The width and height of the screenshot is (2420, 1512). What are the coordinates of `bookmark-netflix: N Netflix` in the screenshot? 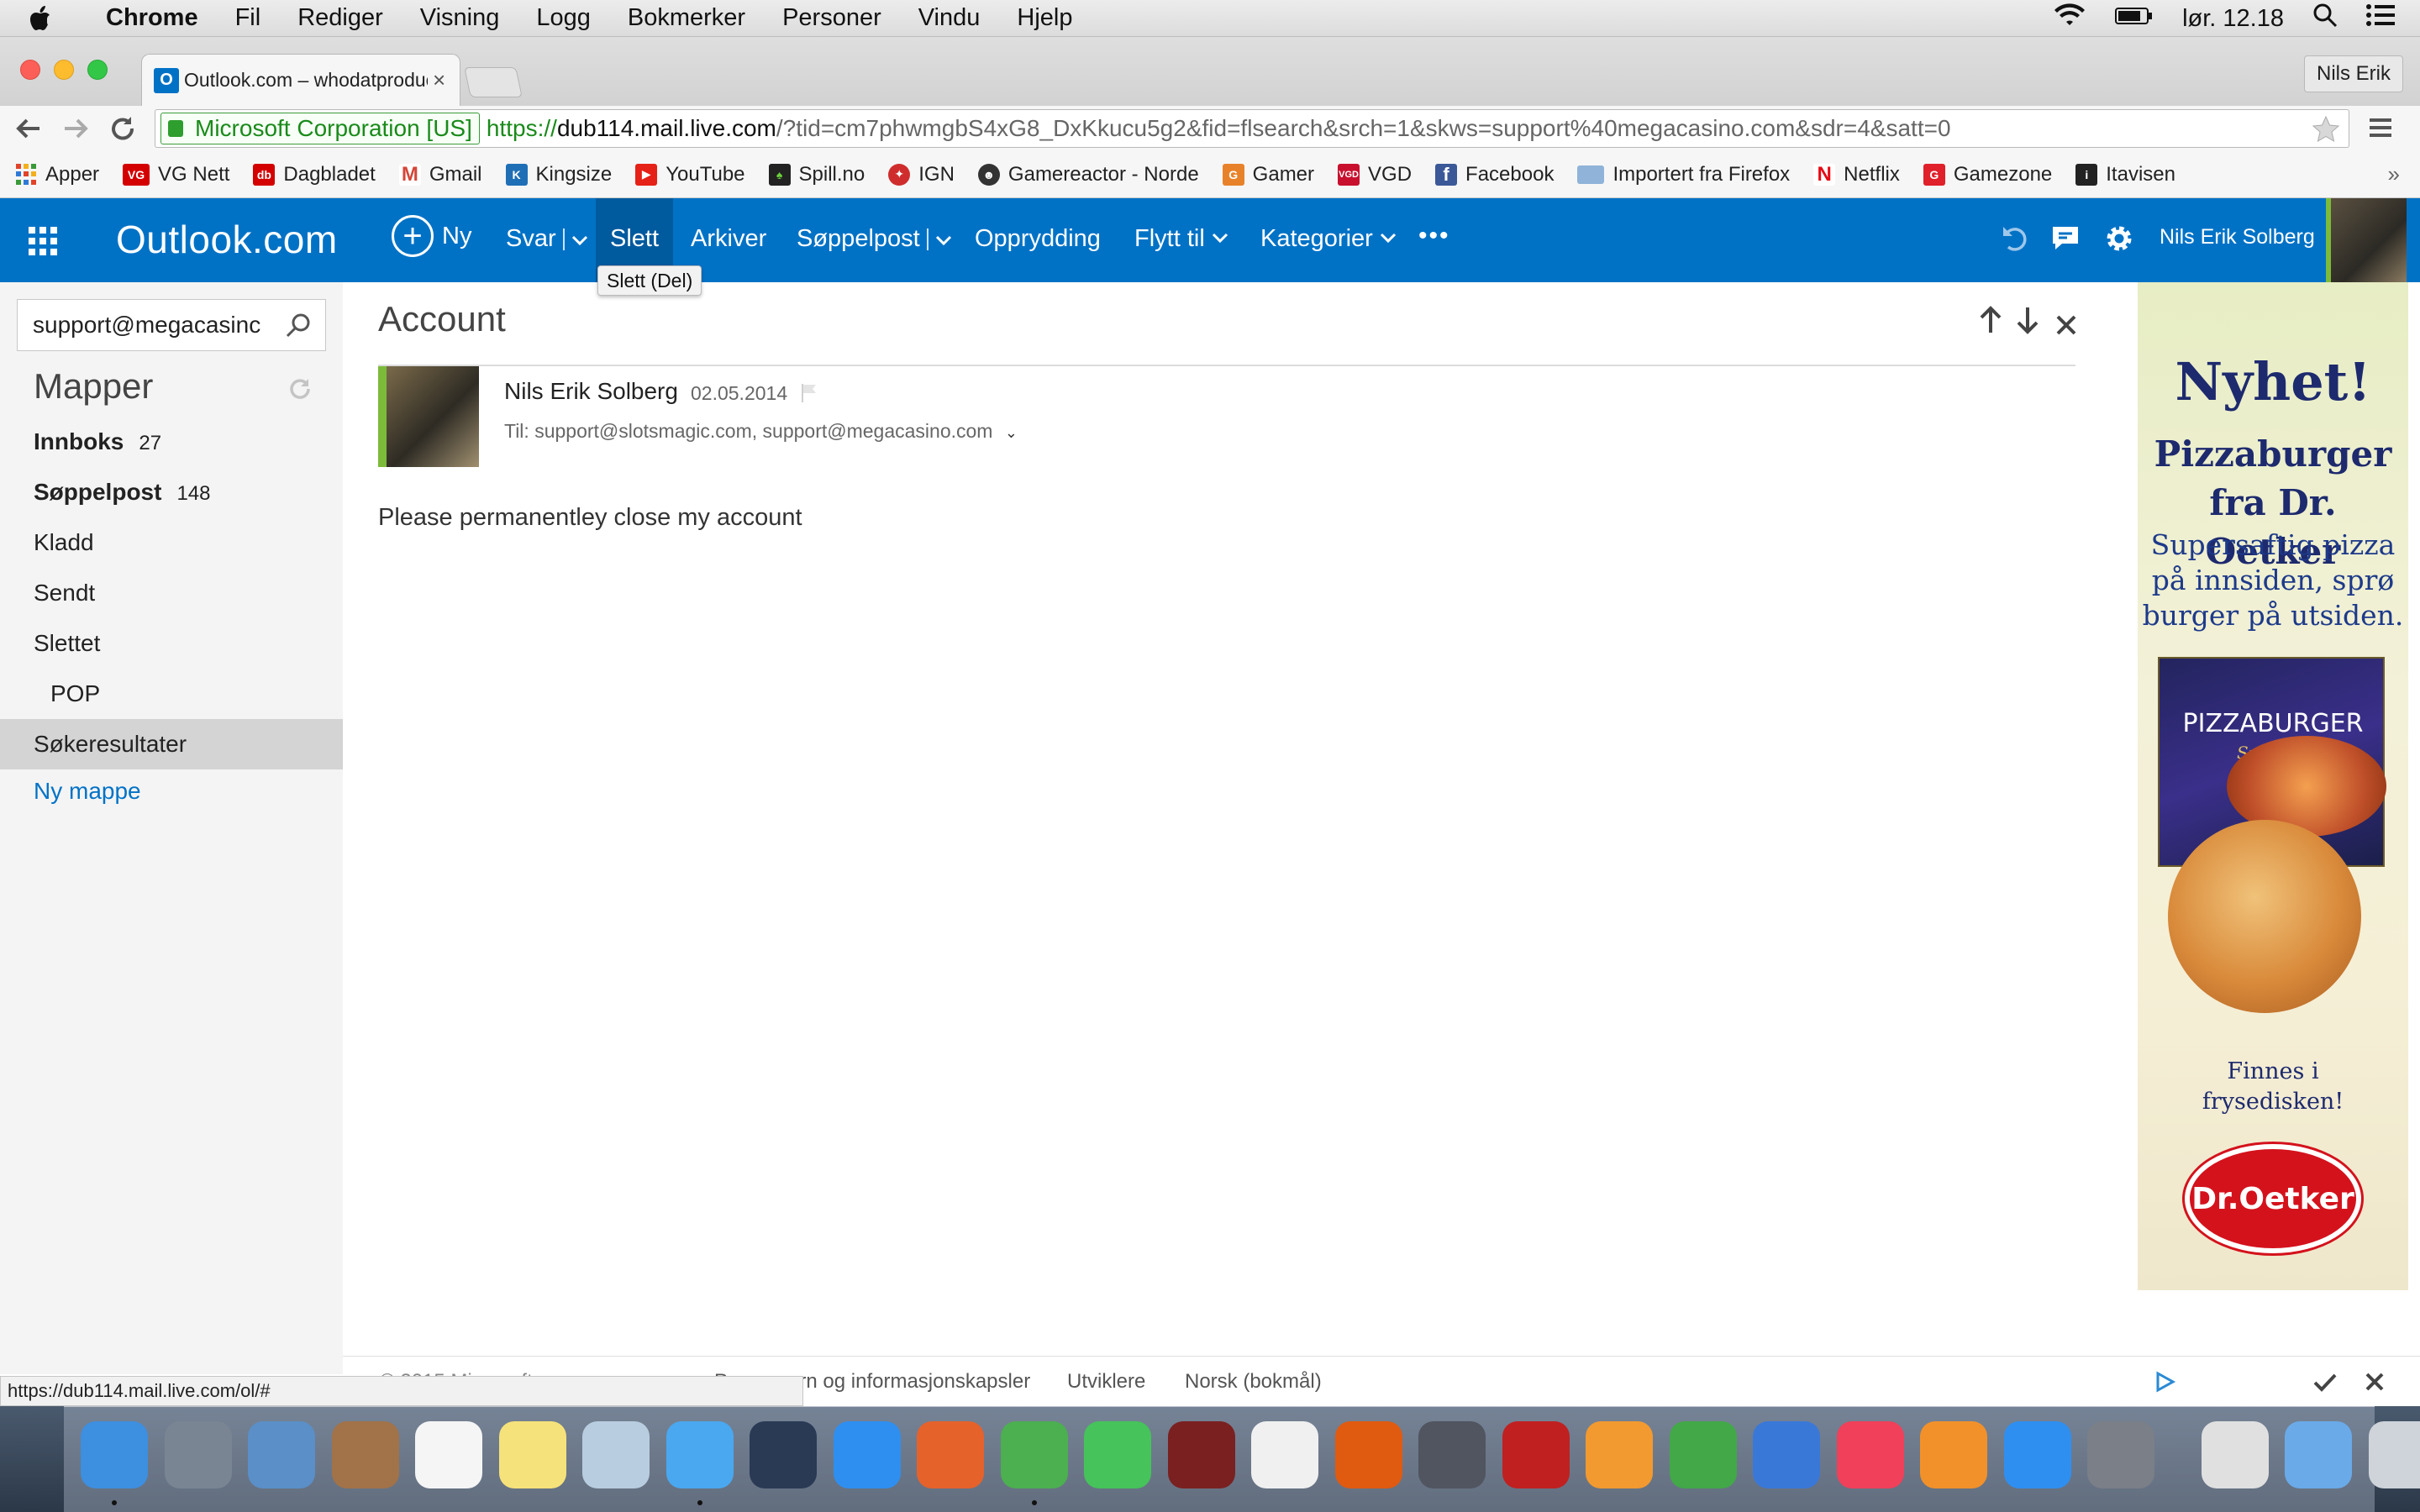 It's located at (1857, 174).